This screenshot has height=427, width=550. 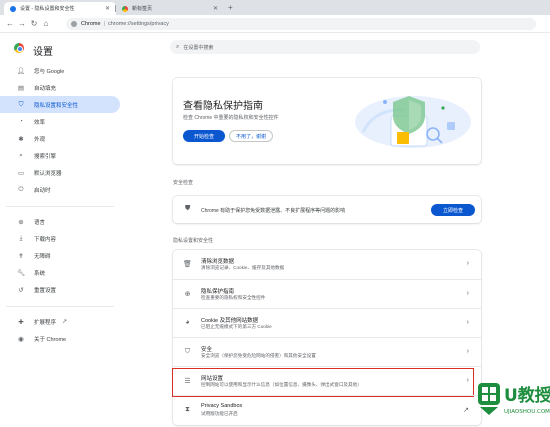 I want to click on sidebar-item-languages: ⊕ 语言, so click(x=60, y=221).